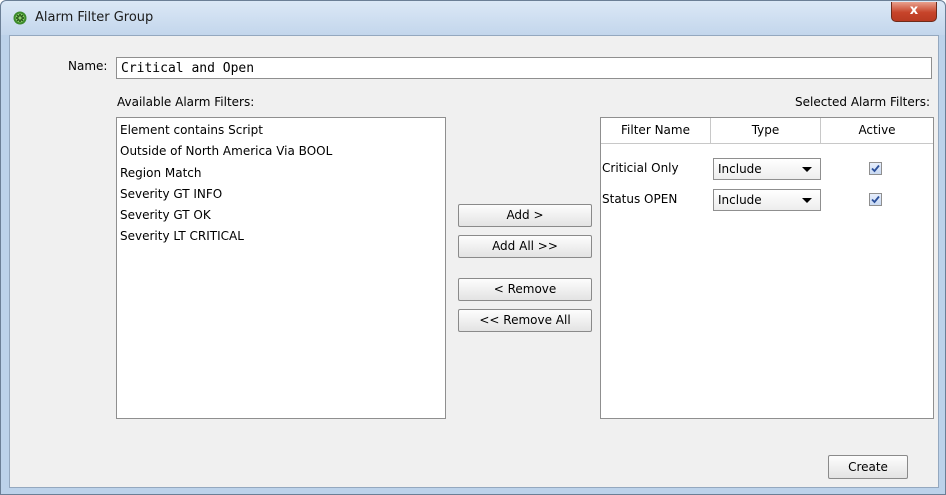 The height and width of the screenshot is (495, 946). I want to click on window-title: Alarm Filter Group, so click(94, 17).